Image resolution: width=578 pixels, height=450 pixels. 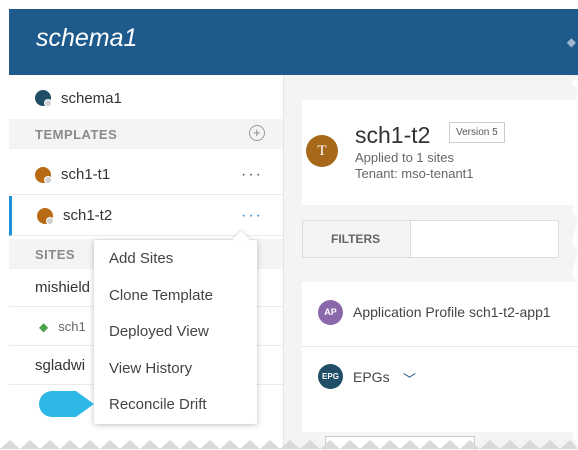 I want to click on filters-bar: FILTERS, so click(x=430, y=239).